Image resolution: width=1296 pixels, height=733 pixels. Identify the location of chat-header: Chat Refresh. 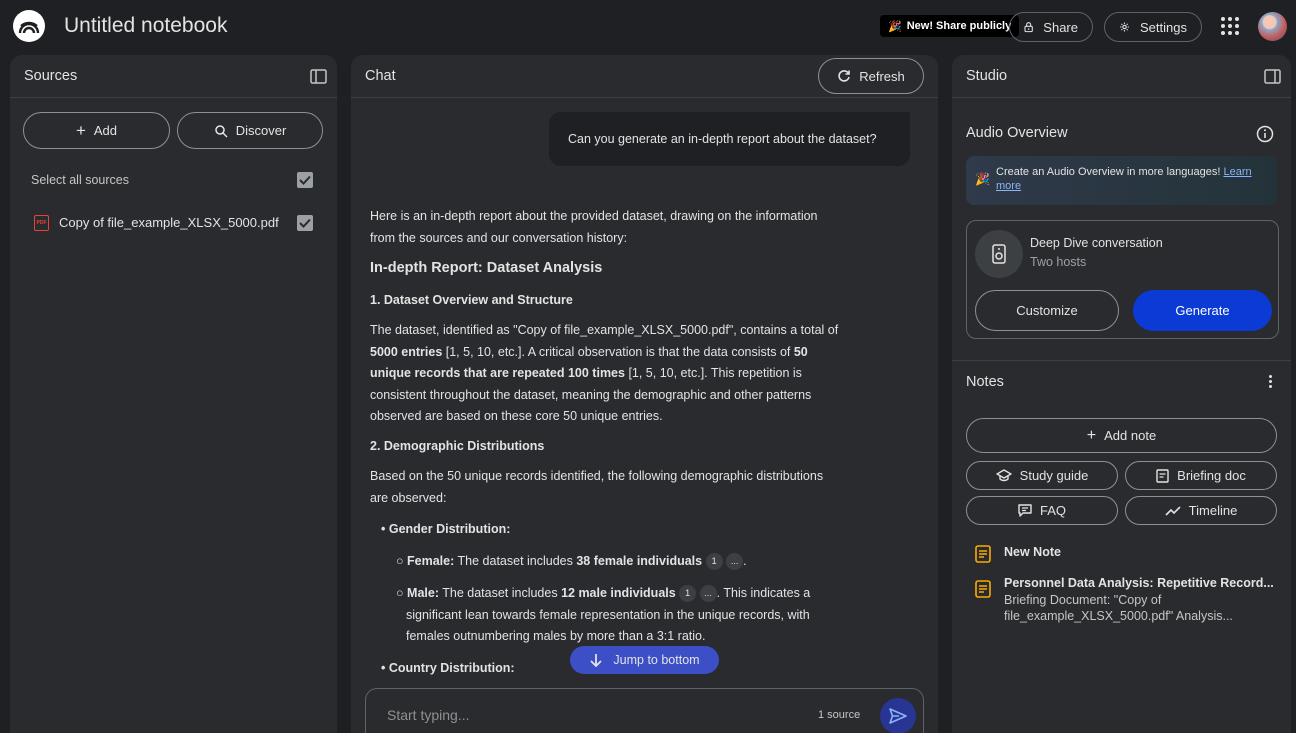
(644, 76).